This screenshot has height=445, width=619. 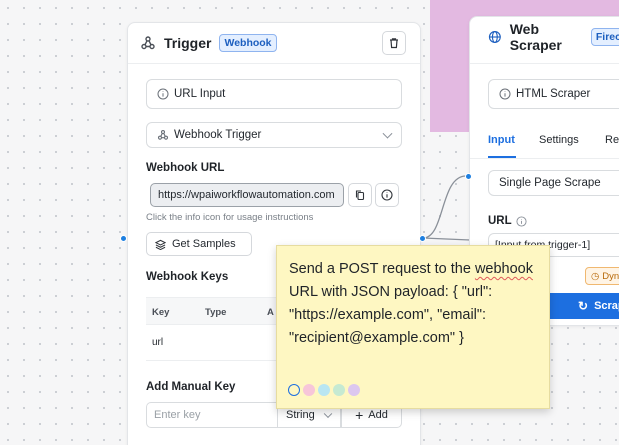 I want to click on note-color-picker, so click(x=324, y=390).